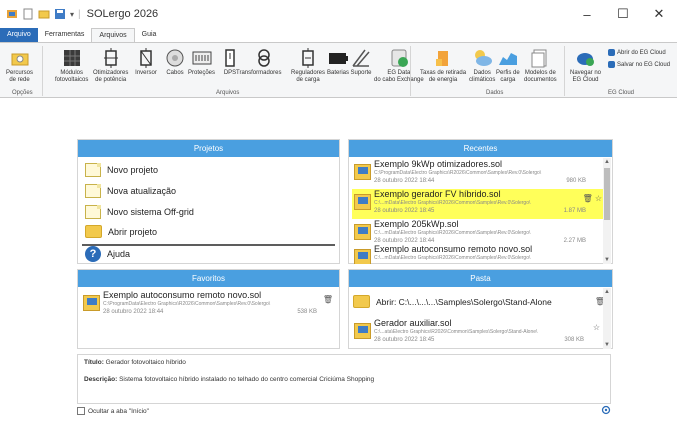 Image resolution: width=677 pixels, height=434 pixels. I want to click on load-profile-icon, so click(507, 59).